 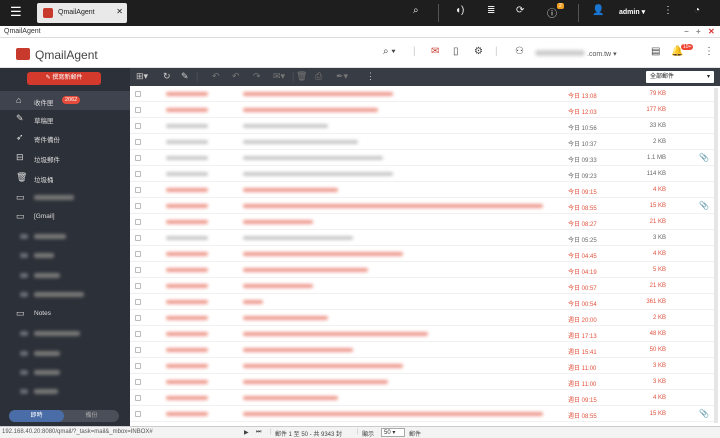 I want to click on compose-icon: ✎, so click(x=185, y=76).